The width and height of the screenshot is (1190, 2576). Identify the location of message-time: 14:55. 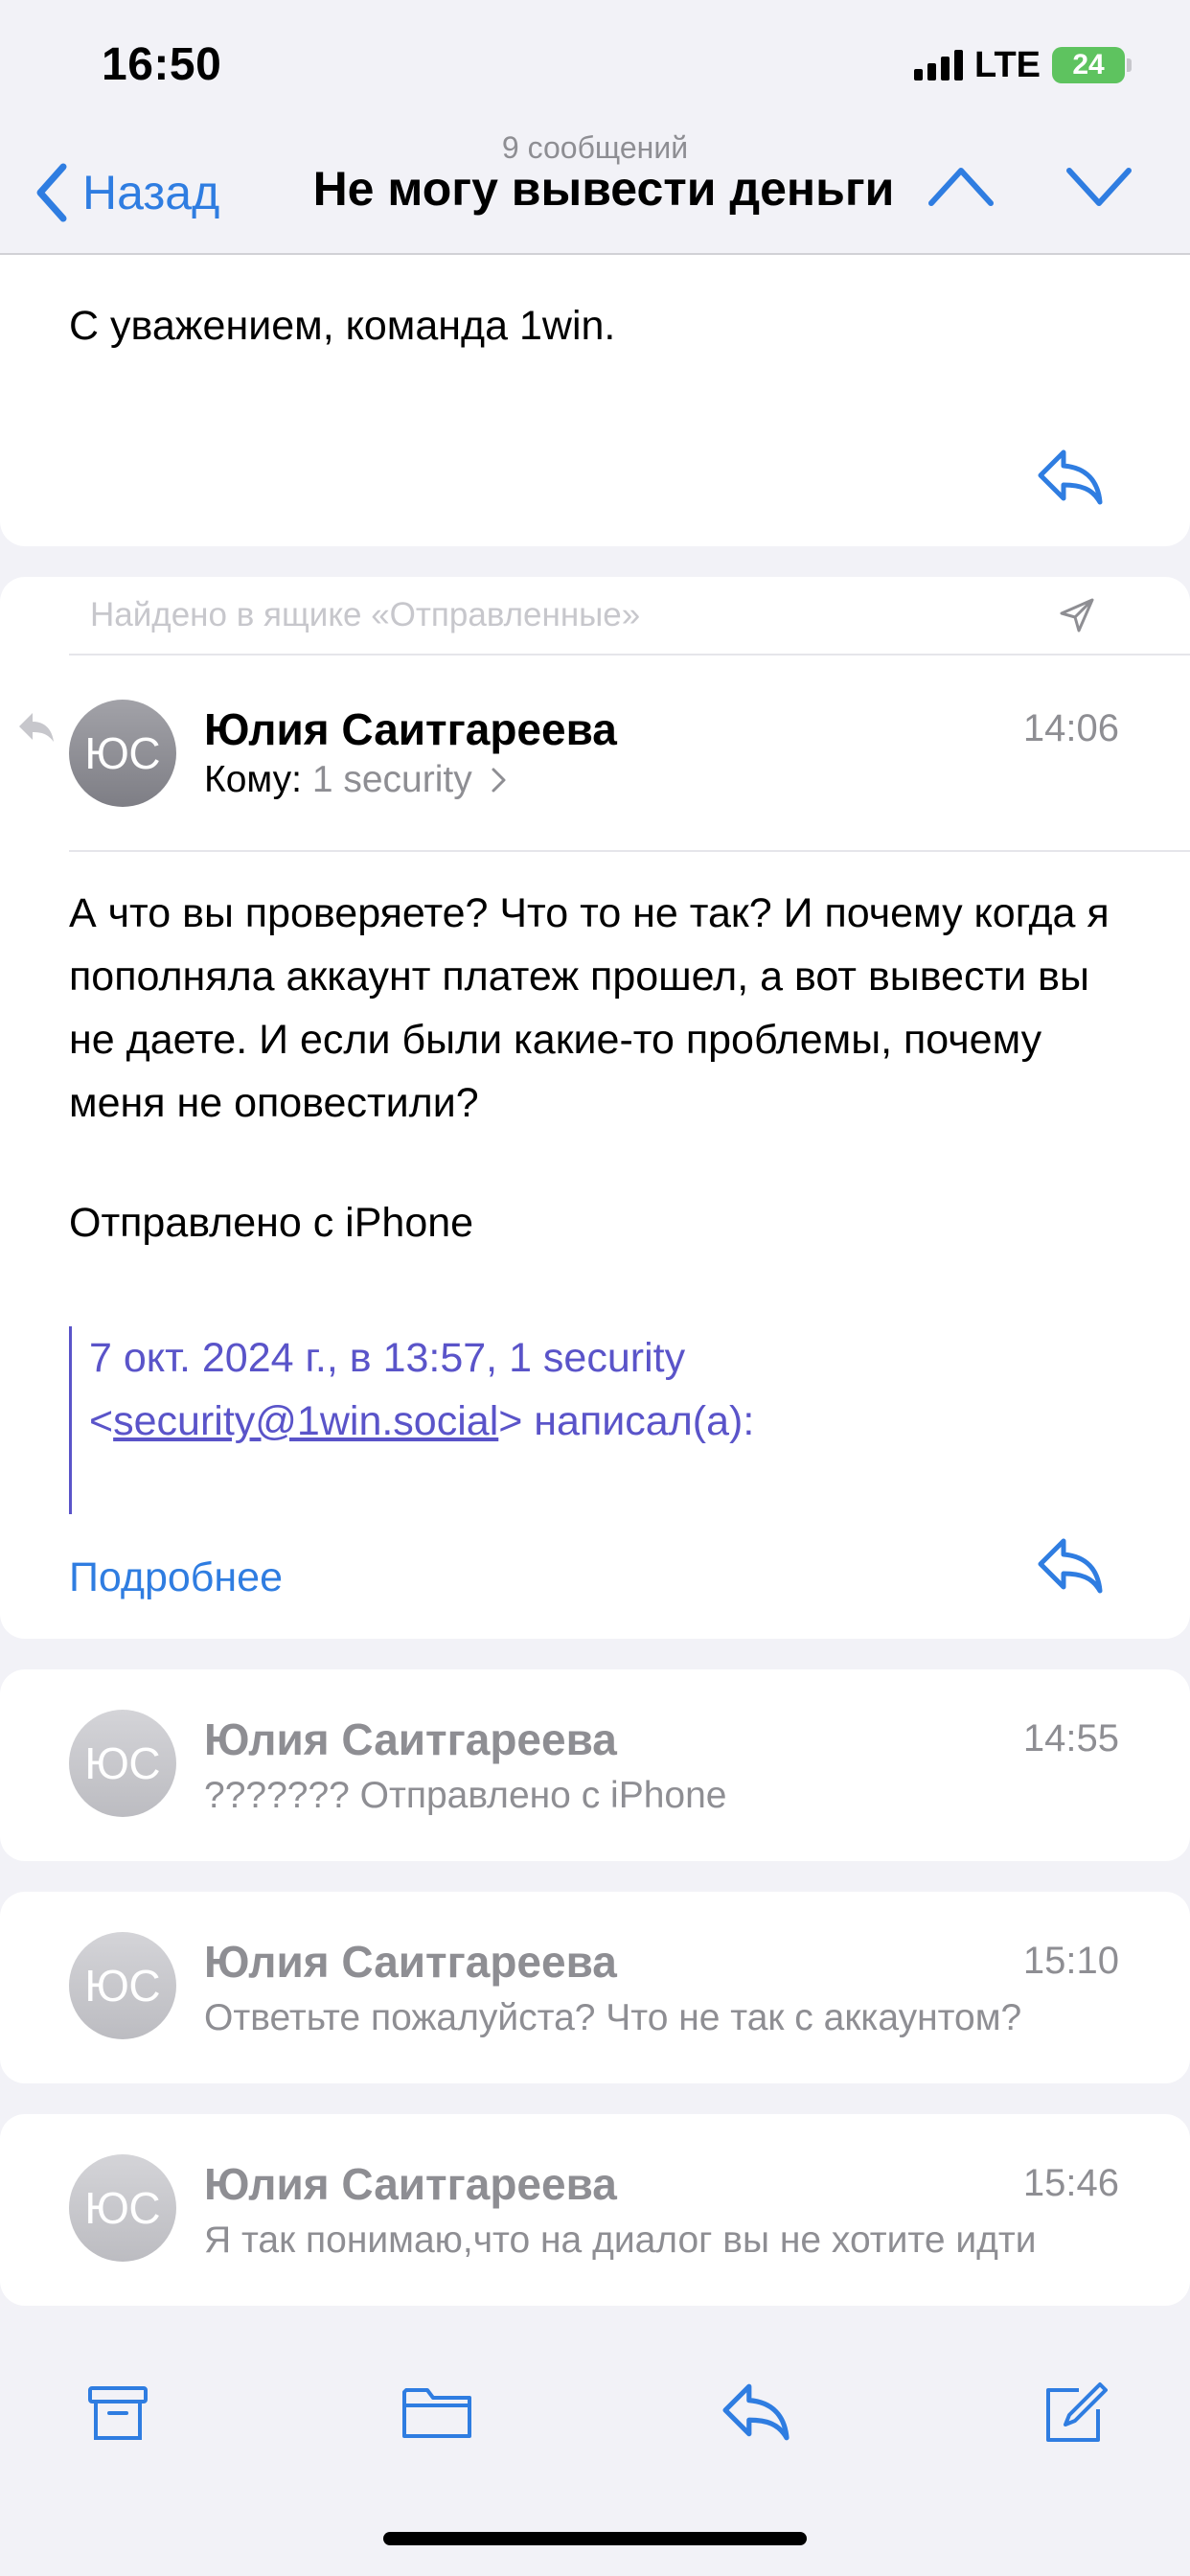
(1070, 1738).